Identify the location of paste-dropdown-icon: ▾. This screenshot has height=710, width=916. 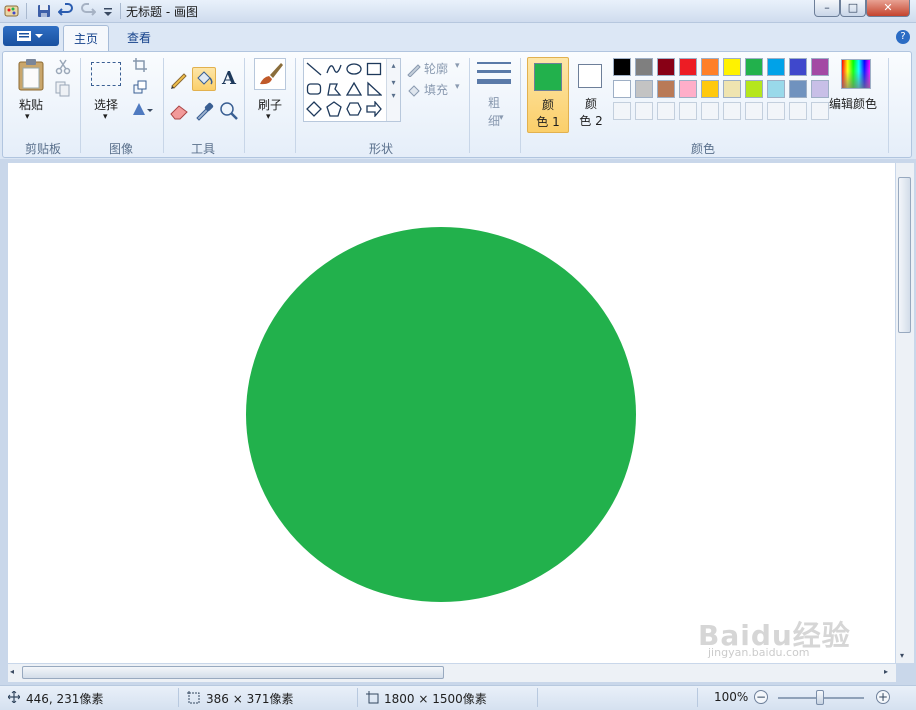
(27, 117).